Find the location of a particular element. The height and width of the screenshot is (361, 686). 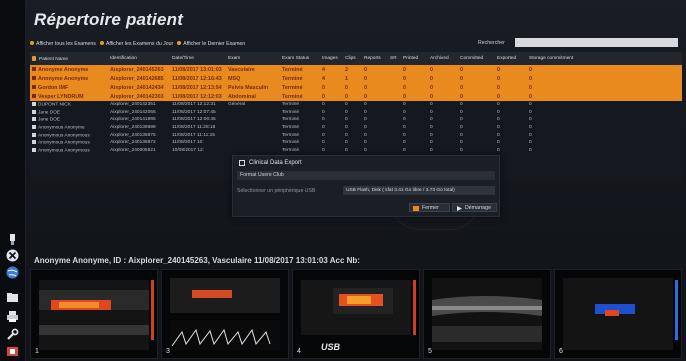

column-header: Reports is located at coordinates (375, 58).